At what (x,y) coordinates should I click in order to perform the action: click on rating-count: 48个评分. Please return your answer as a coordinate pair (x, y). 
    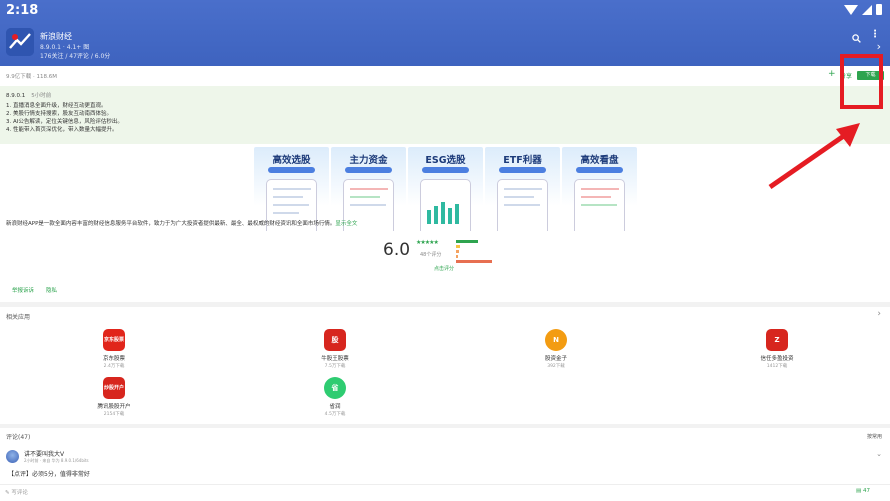
    Looking at the image, I should click on (431, 255).